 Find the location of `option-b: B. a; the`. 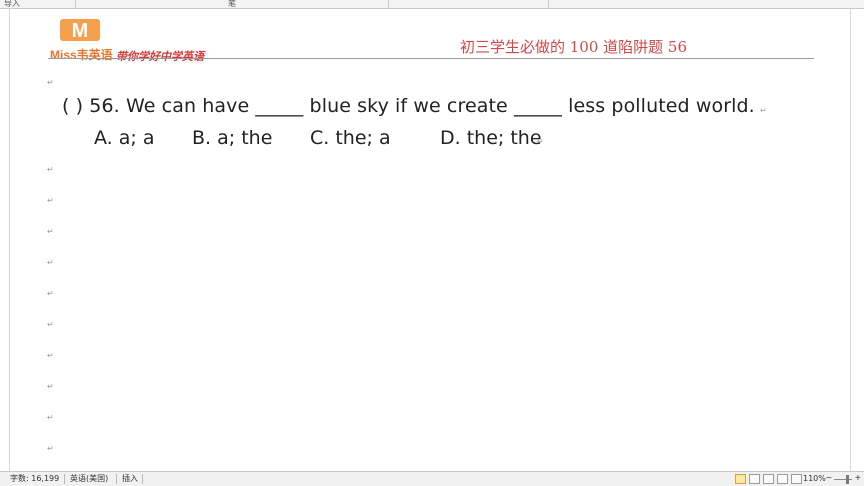

option-b: B. a; the is located at coordinates (232, 138).